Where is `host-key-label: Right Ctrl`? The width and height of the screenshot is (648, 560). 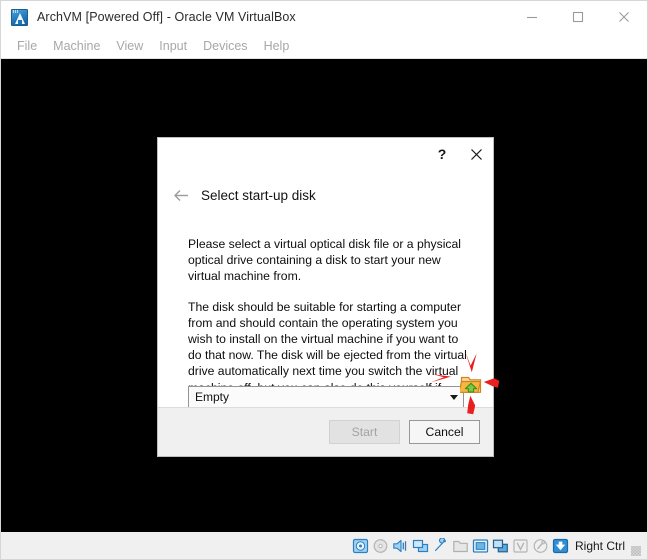
host-key-label: Right Ctrl is located at coordinates (599, 545).